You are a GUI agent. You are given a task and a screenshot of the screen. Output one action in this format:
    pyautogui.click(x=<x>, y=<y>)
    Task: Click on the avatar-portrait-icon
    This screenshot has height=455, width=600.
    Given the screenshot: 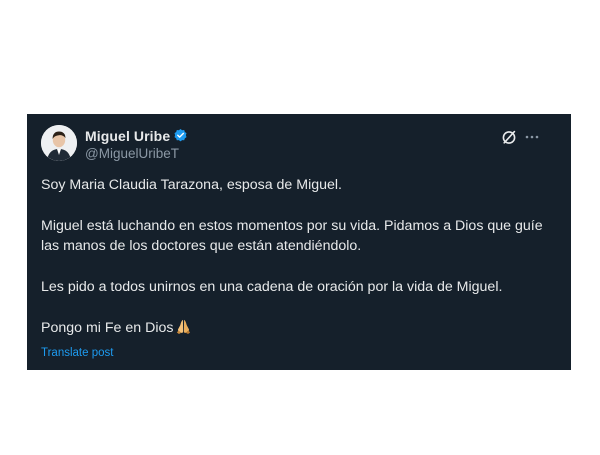 What is the action you would take?
    pyautogui.click(x=59, y=143)
    